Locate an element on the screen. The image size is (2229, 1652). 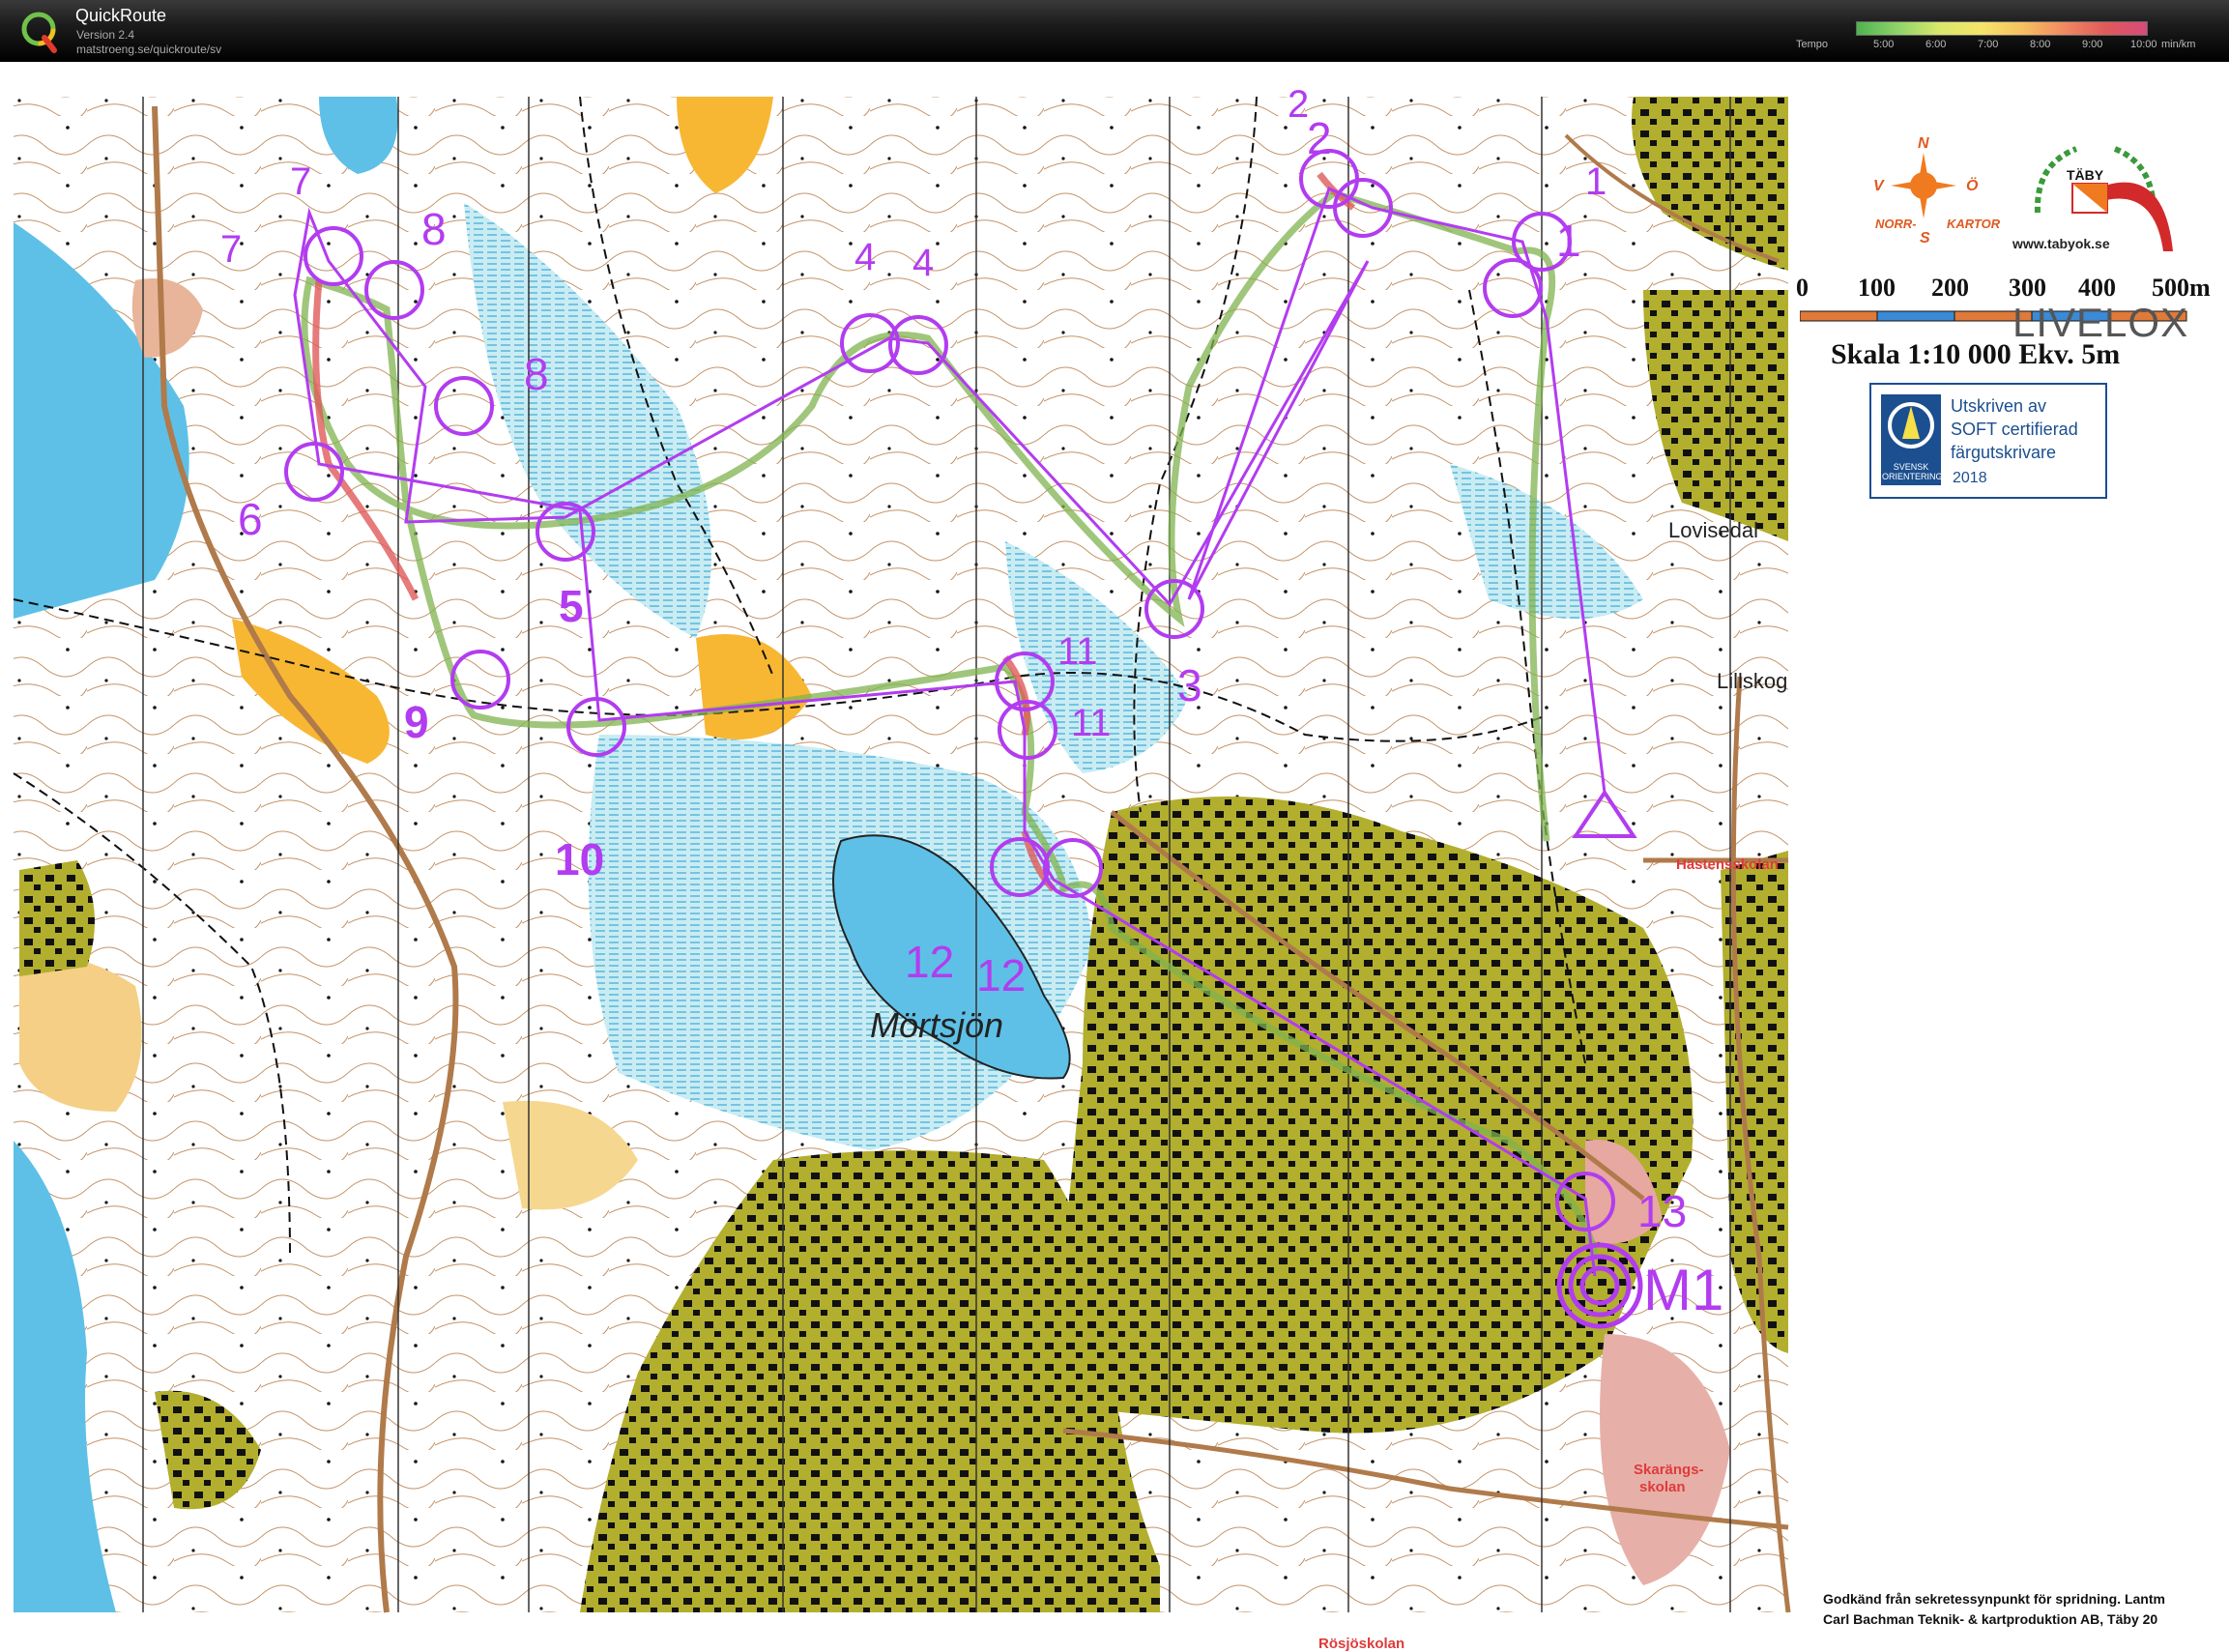
soft-line3: färgutskrivare is located at coordinates (2004, 452).